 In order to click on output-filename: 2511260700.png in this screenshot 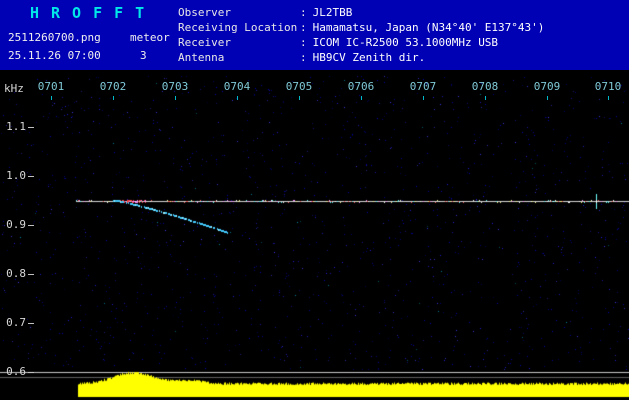, I will do `click(54, 37)`.